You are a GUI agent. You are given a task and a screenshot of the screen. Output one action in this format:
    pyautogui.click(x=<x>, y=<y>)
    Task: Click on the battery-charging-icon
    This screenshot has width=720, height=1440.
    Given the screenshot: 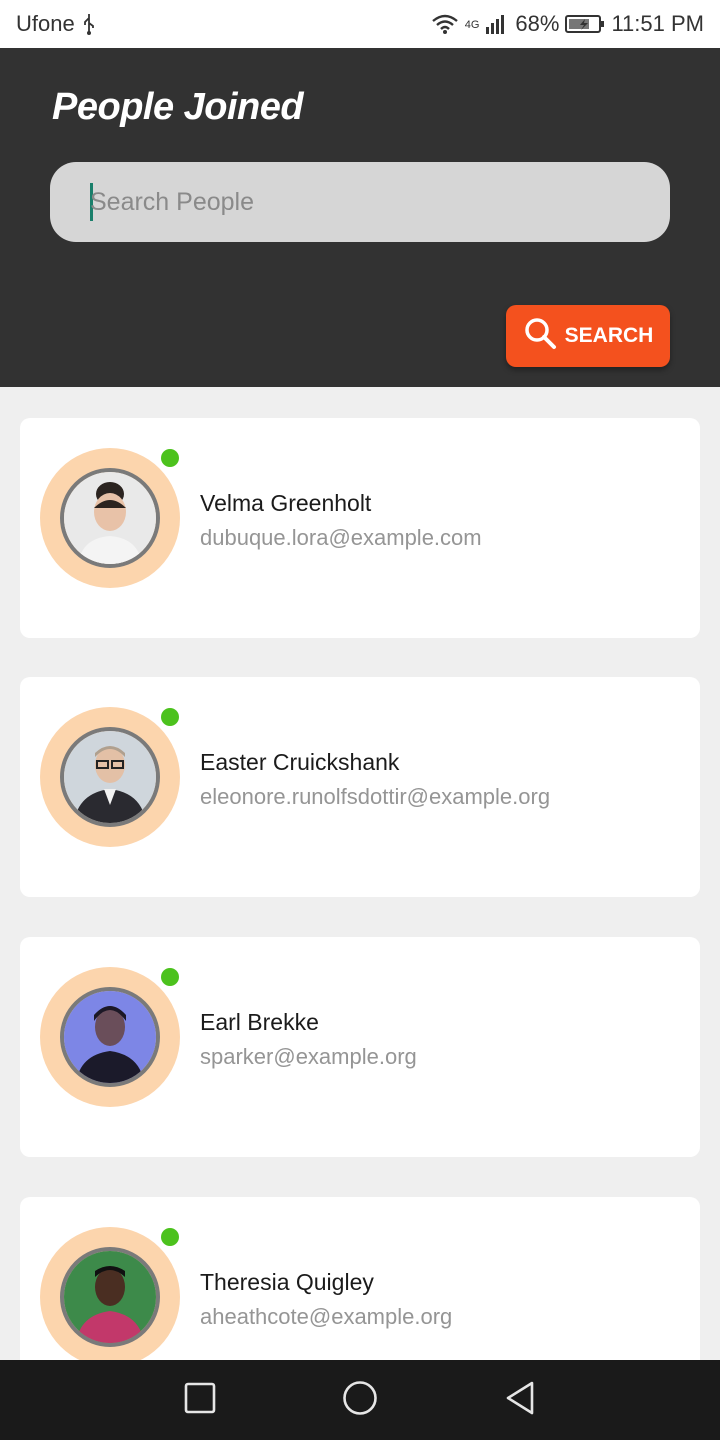 What is the action you would take?
    pyautogui.click(x=585, y=24)
    